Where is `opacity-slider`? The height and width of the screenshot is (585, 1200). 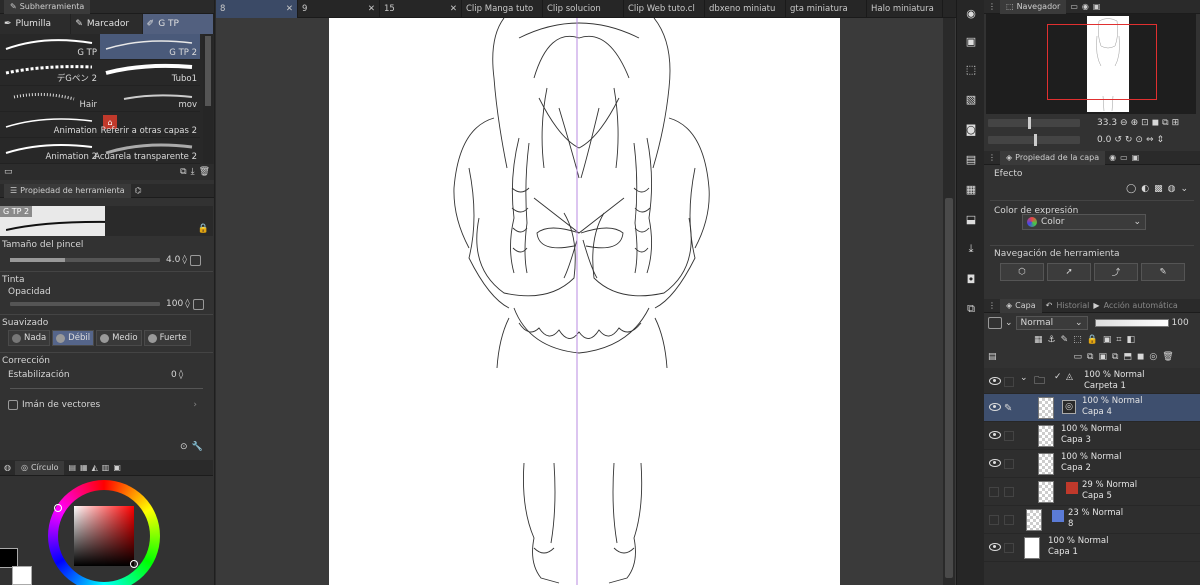
opacity-slider is located at coordinates (85, 304).